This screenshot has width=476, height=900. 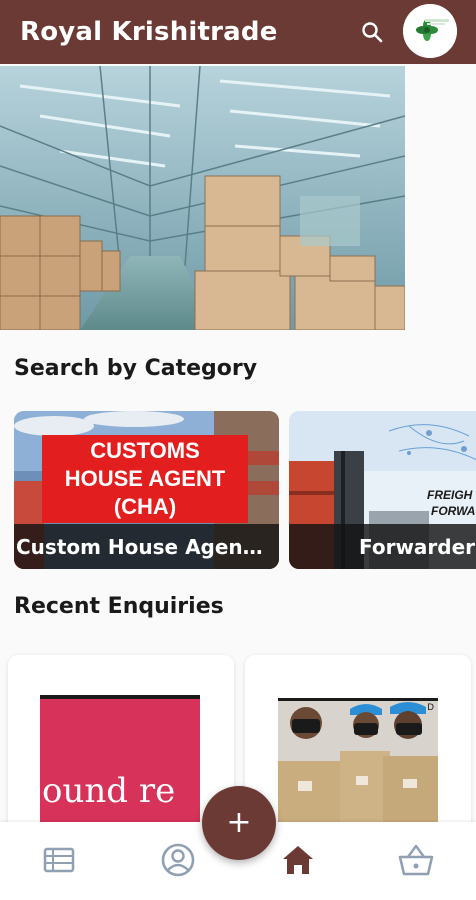 I want to click on list-icon, so click(x=59, y=860).